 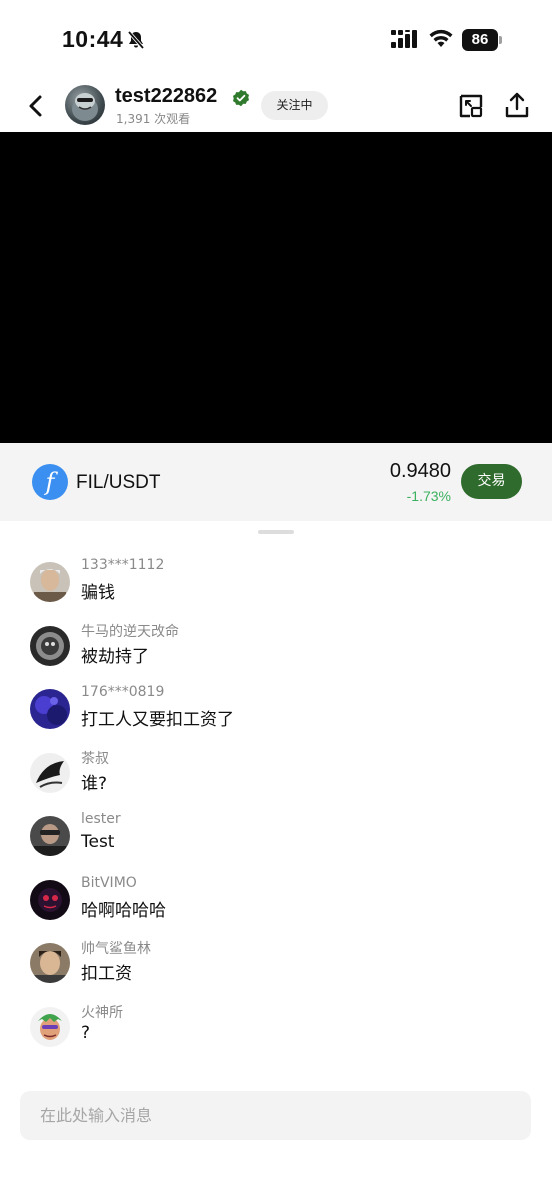 What do you see at coordinates (420, 471) in the screenshot?
I see `pair-price: 0.9480` at bounding box center [420, 471].